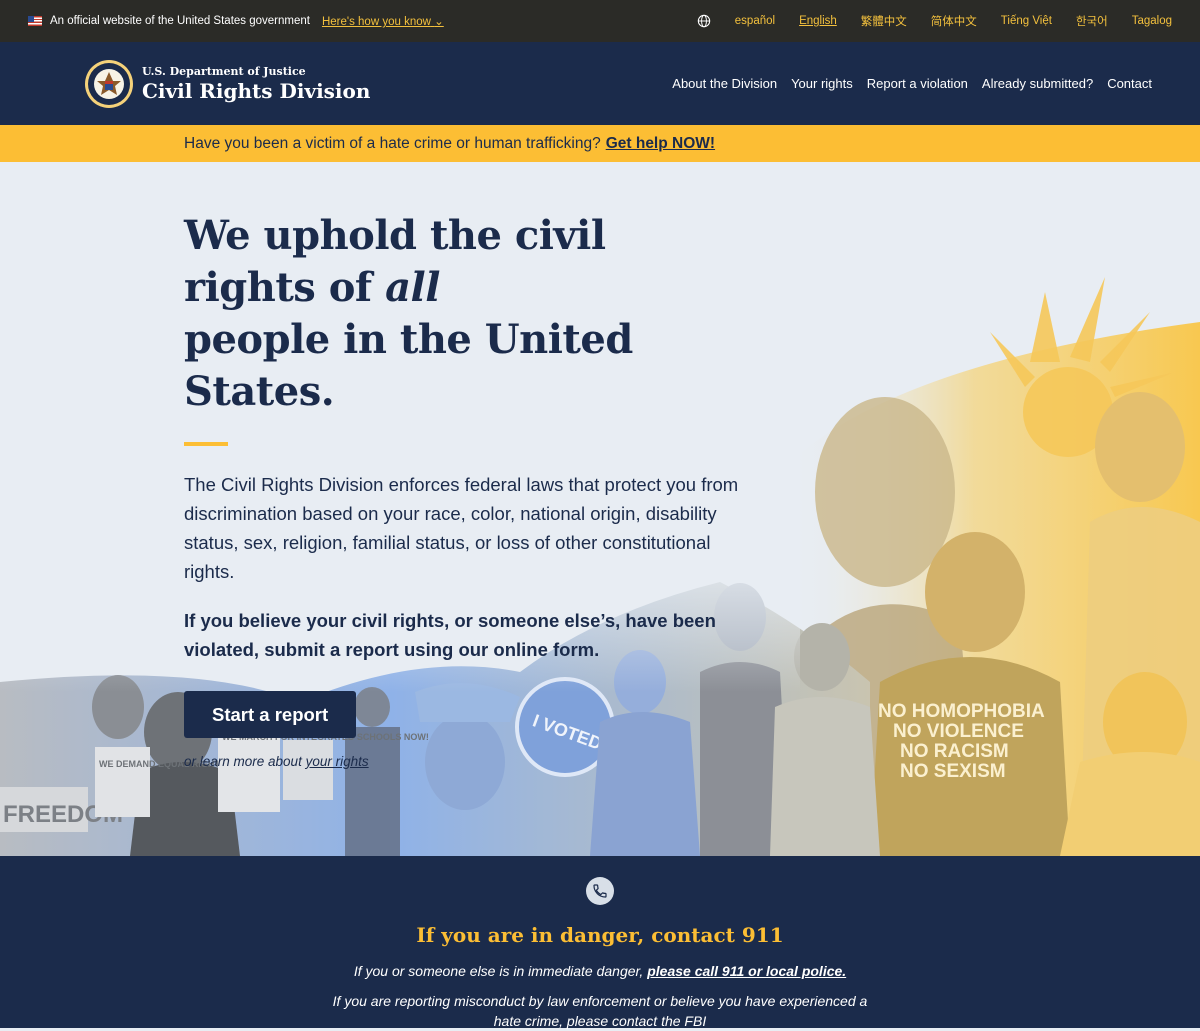 The width and height of the screenshot is (1200, 1031). Describe the element at coordinates (337, 761) in the screenshot. I see `your-rights-link: your rights` at that location.